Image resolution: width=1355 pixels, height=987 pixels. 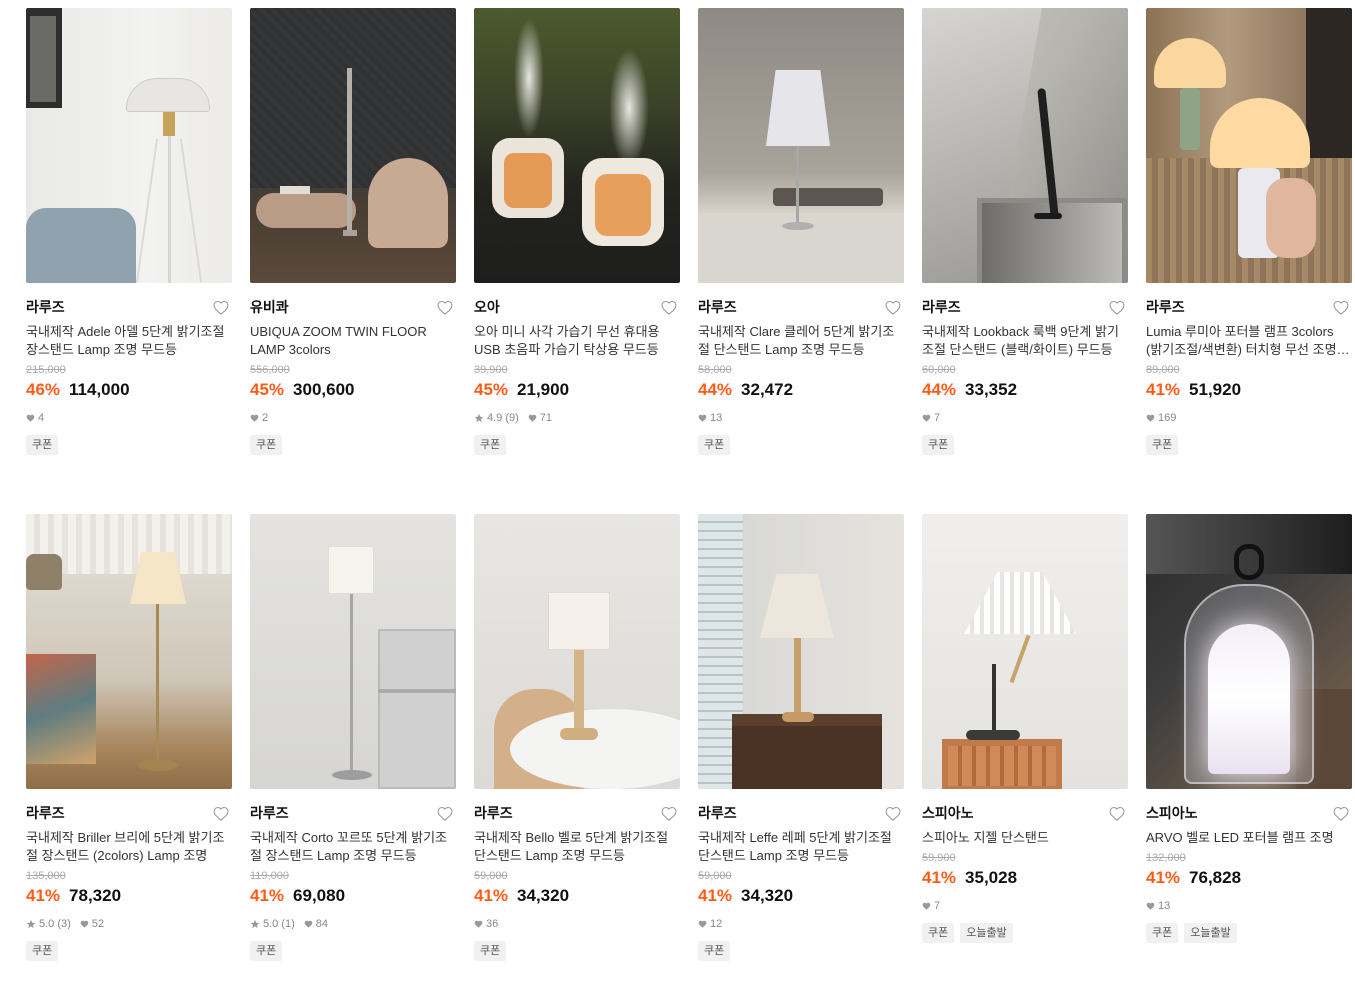 What do you see at coordinates (1167, 418) in the screenshot?
I see `like-count: 169` at bounding box center [1167, 418].